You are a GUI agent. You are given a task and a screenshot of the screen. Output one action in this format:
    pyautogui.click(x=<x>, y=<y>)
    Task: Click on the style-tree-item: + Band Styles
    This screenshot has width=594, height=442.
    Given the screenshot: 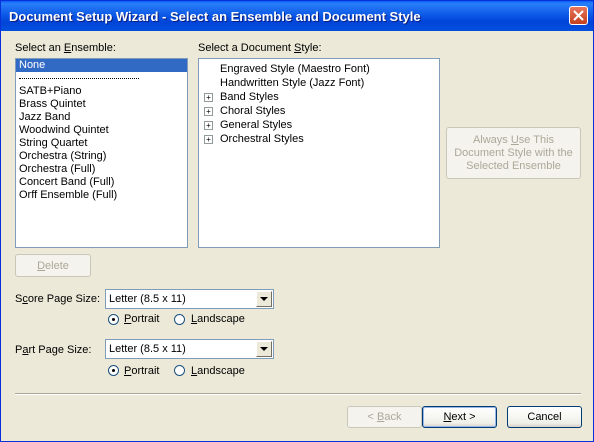 What is the action you would take?
    pyautogui.click(x=319, y=97)
    